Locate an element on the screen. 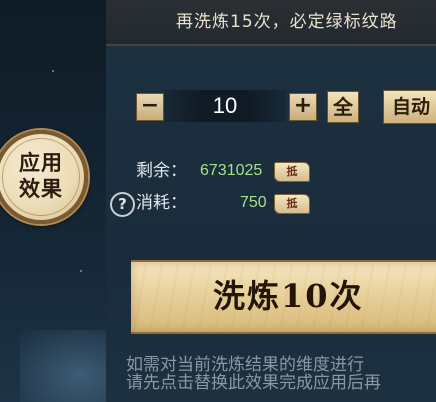  cost-label: 消耗： is located at coordinates (161, 203).